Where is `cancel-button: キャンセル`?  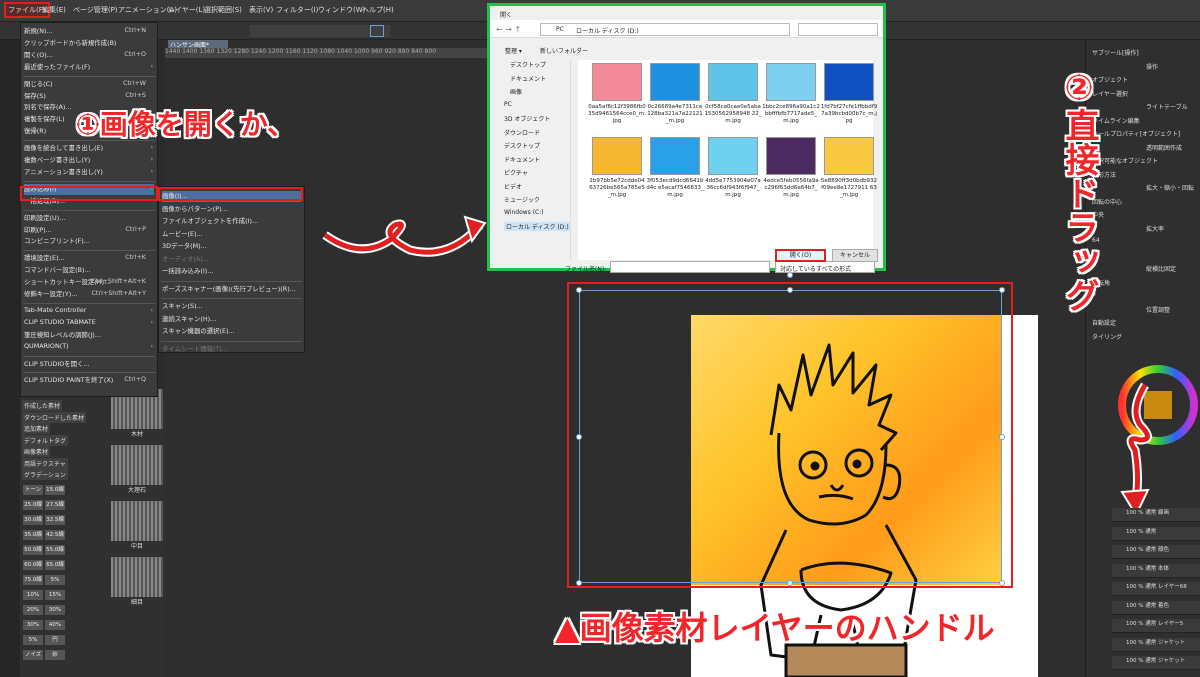
cancel-button: キャンセル is located at coordinates (855, 255).